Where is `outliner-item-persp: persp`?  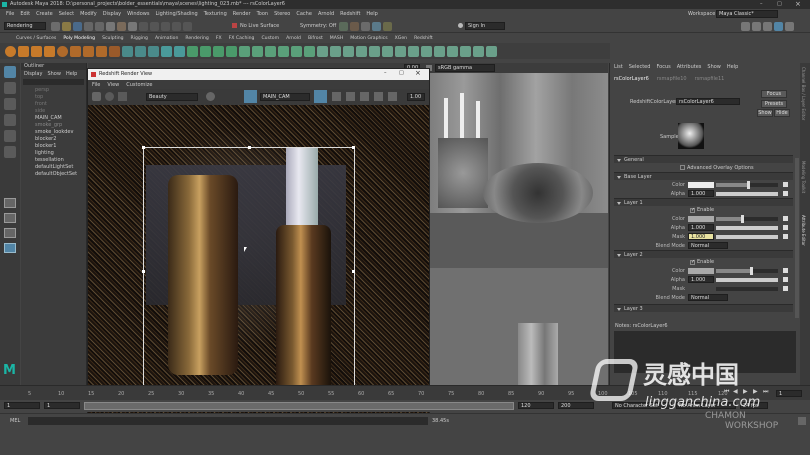
outliner-item-persp: persp is located at coordinates (53, 90).